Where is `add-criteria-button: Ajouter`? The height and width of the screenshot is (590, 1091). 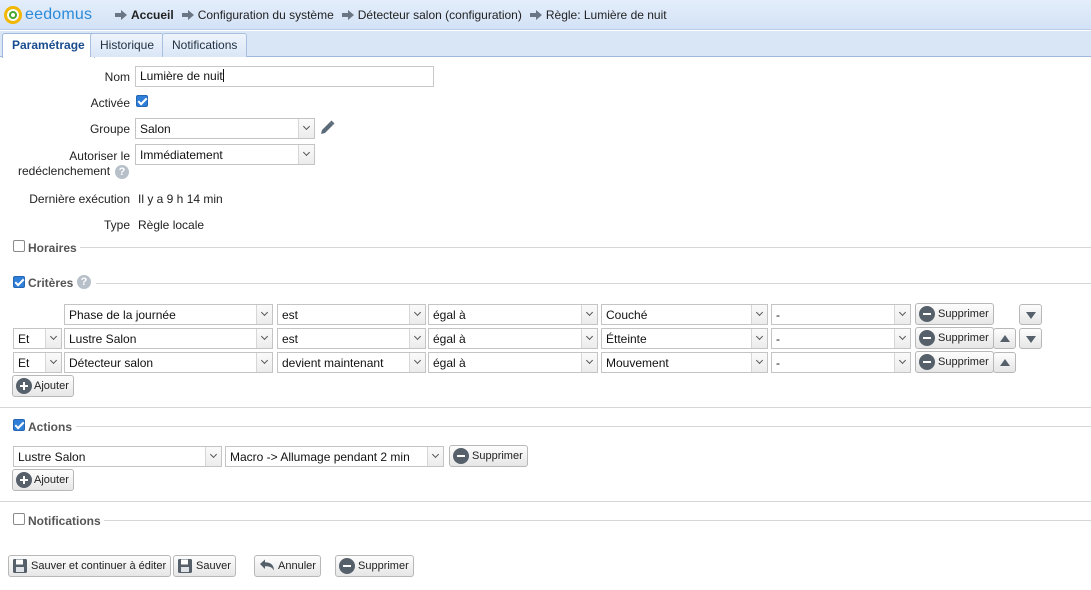
add-criteria-button: Ajouter is located at coordinates (43, 386).